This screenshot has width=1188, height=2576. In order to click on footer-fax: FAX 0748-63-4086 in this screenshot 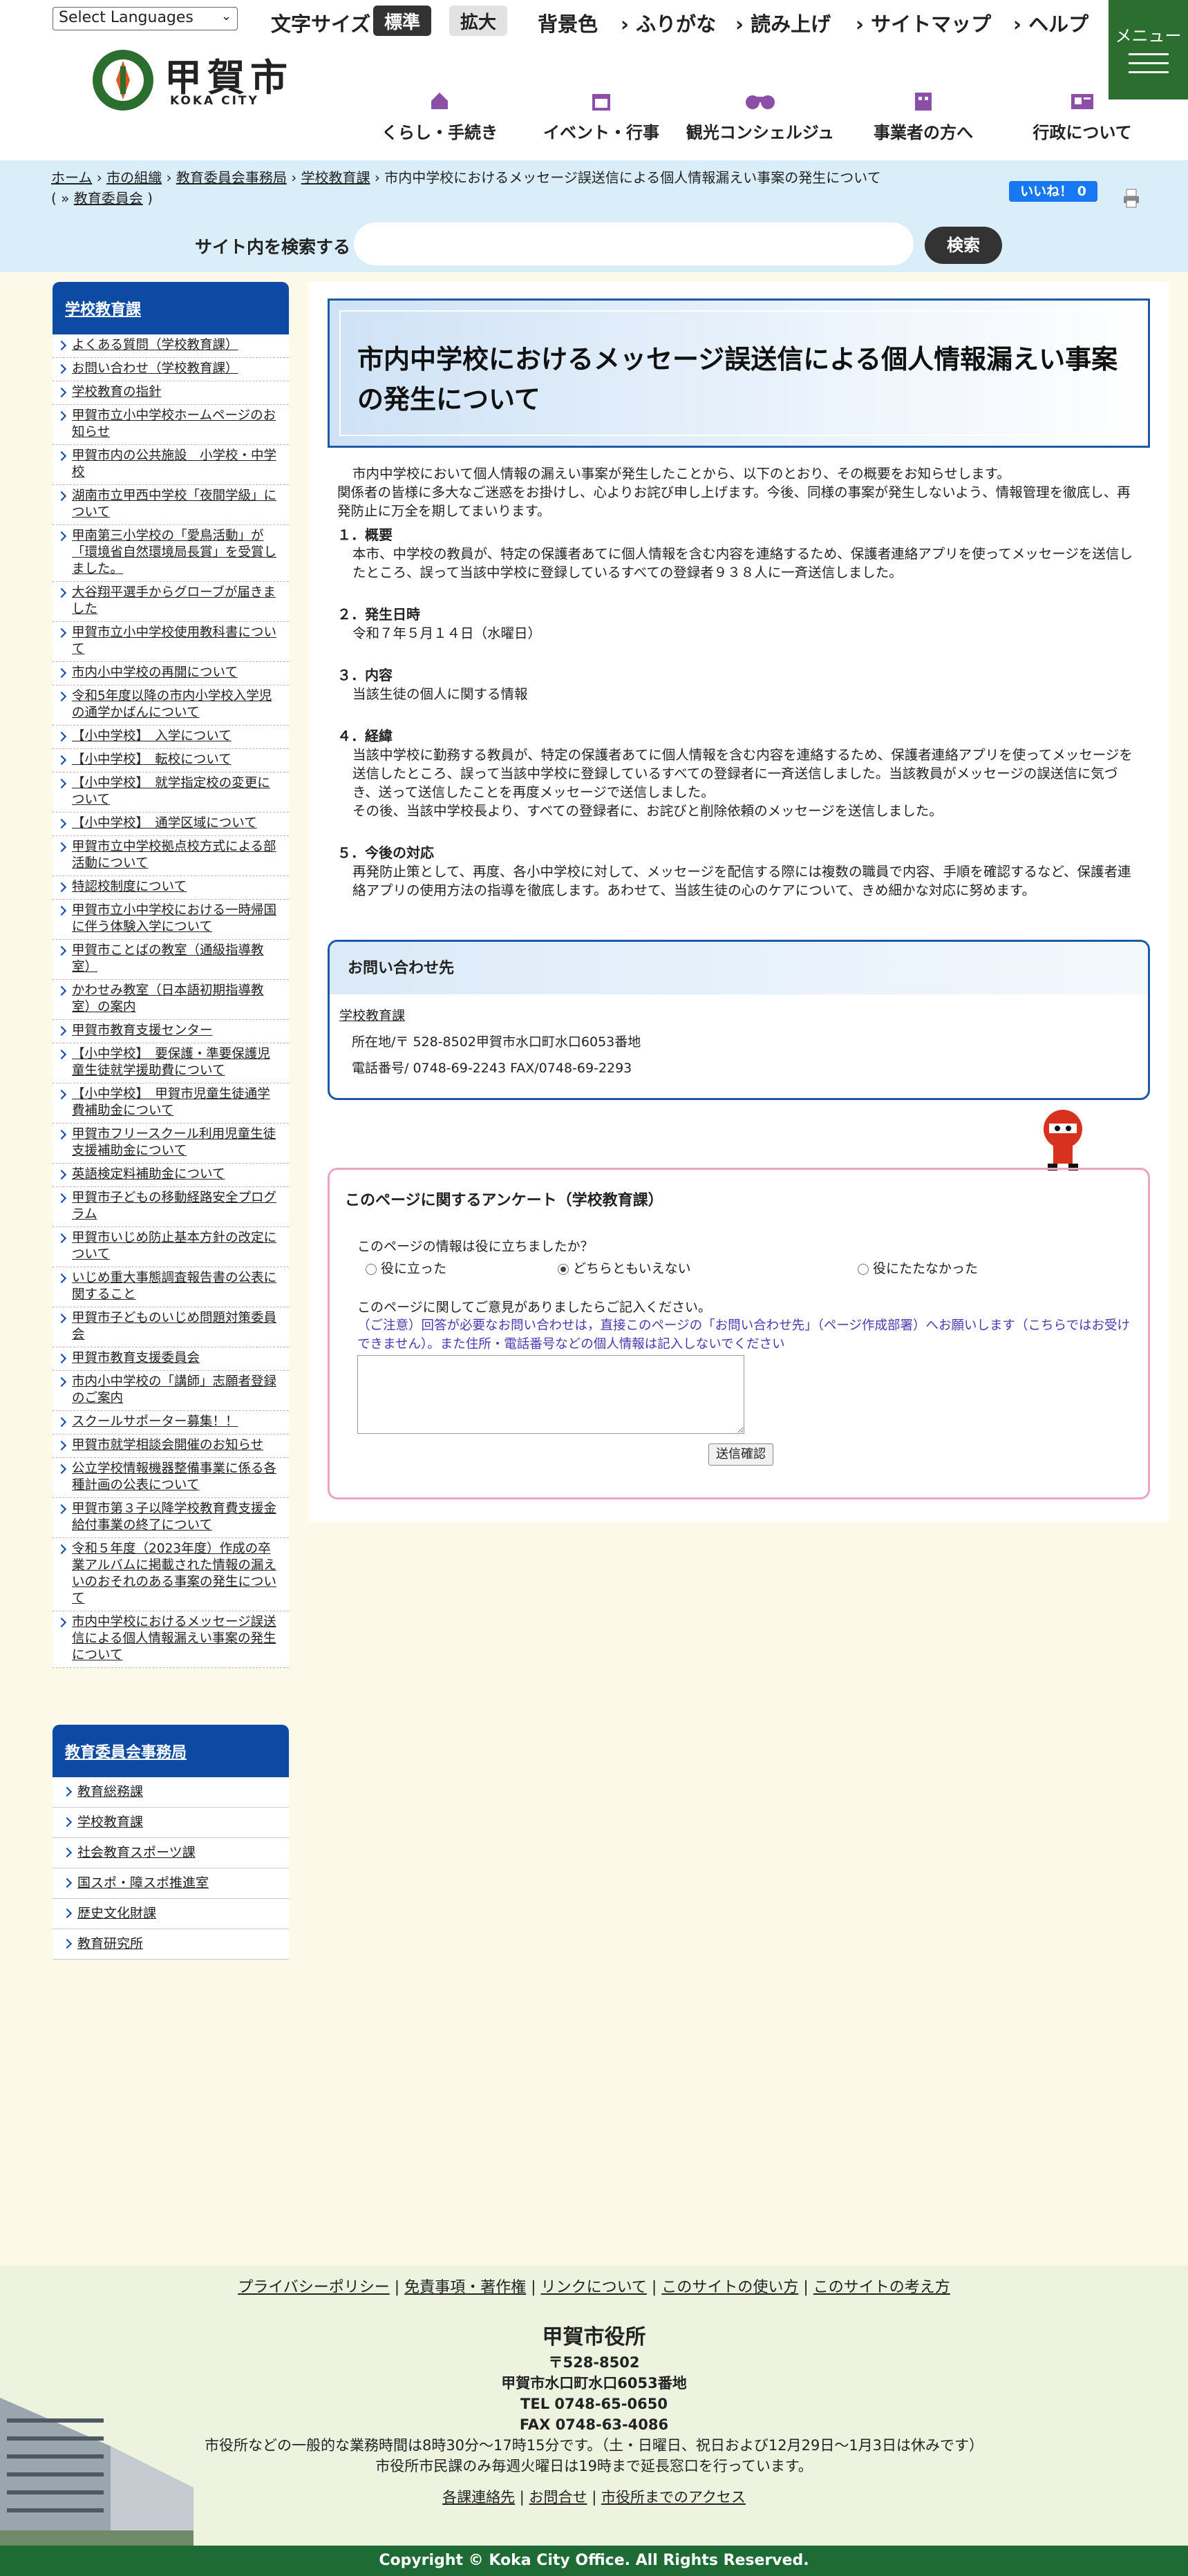, I will do `click(594, 2424)`.